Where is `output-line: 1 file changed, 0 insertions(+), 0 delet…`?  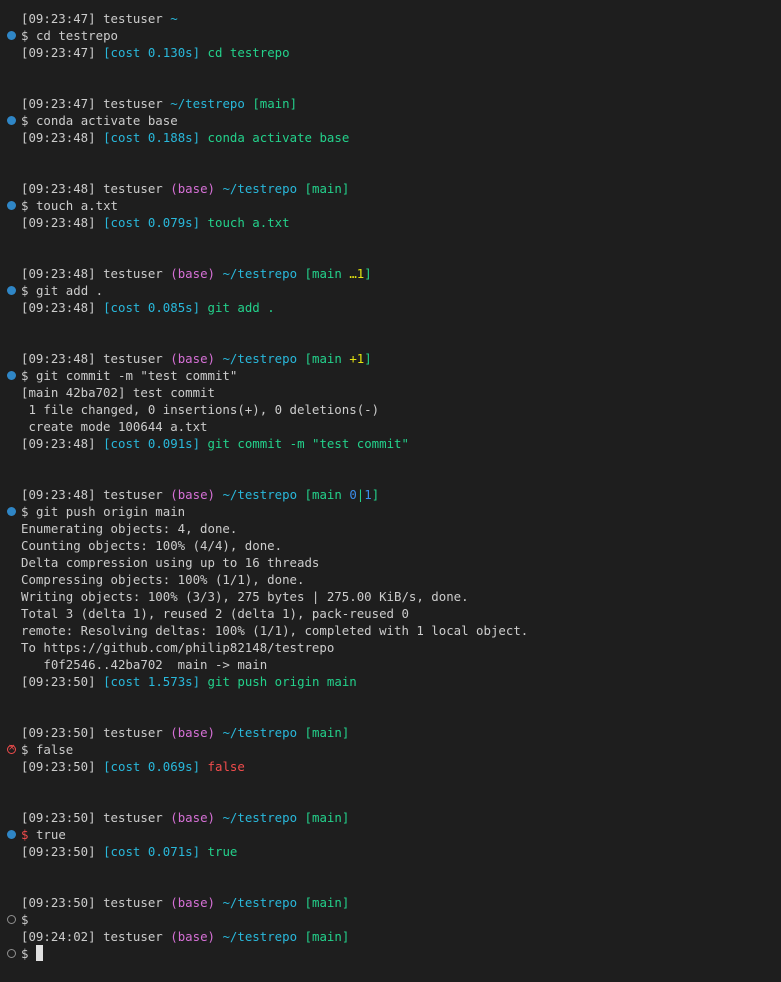 output-line: 1 file changed, 0 insertions(+), 0 delet… is located at coordinates (200, 409).